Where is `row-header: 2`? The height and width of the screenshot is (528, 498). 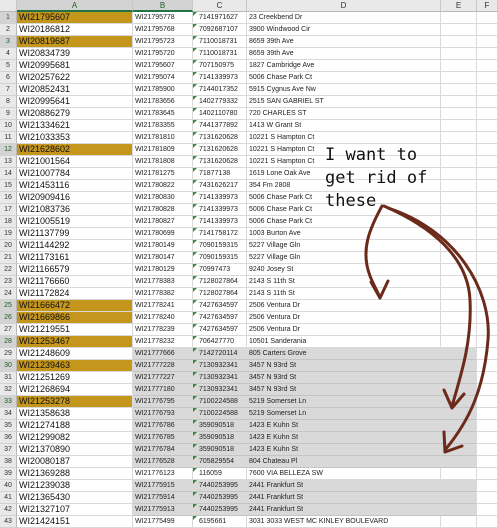 row-header: 2 is located at coordinates (8, 30).